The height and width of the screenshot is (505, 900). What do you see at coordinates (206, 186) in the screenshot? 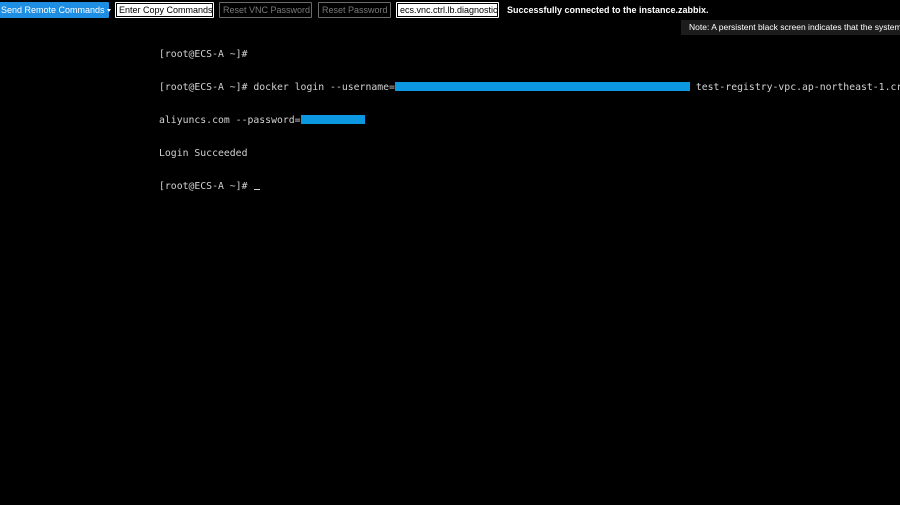
I see `terminal-prompt: [root@ECS-A ~]#` at bounding box center [206, 186].